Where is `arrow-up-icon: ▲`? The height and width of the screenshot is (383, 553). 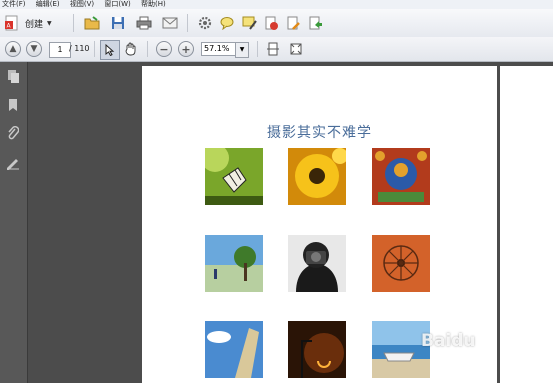
arrow-up-icon: ▲ is located at coordinates (13, 49).